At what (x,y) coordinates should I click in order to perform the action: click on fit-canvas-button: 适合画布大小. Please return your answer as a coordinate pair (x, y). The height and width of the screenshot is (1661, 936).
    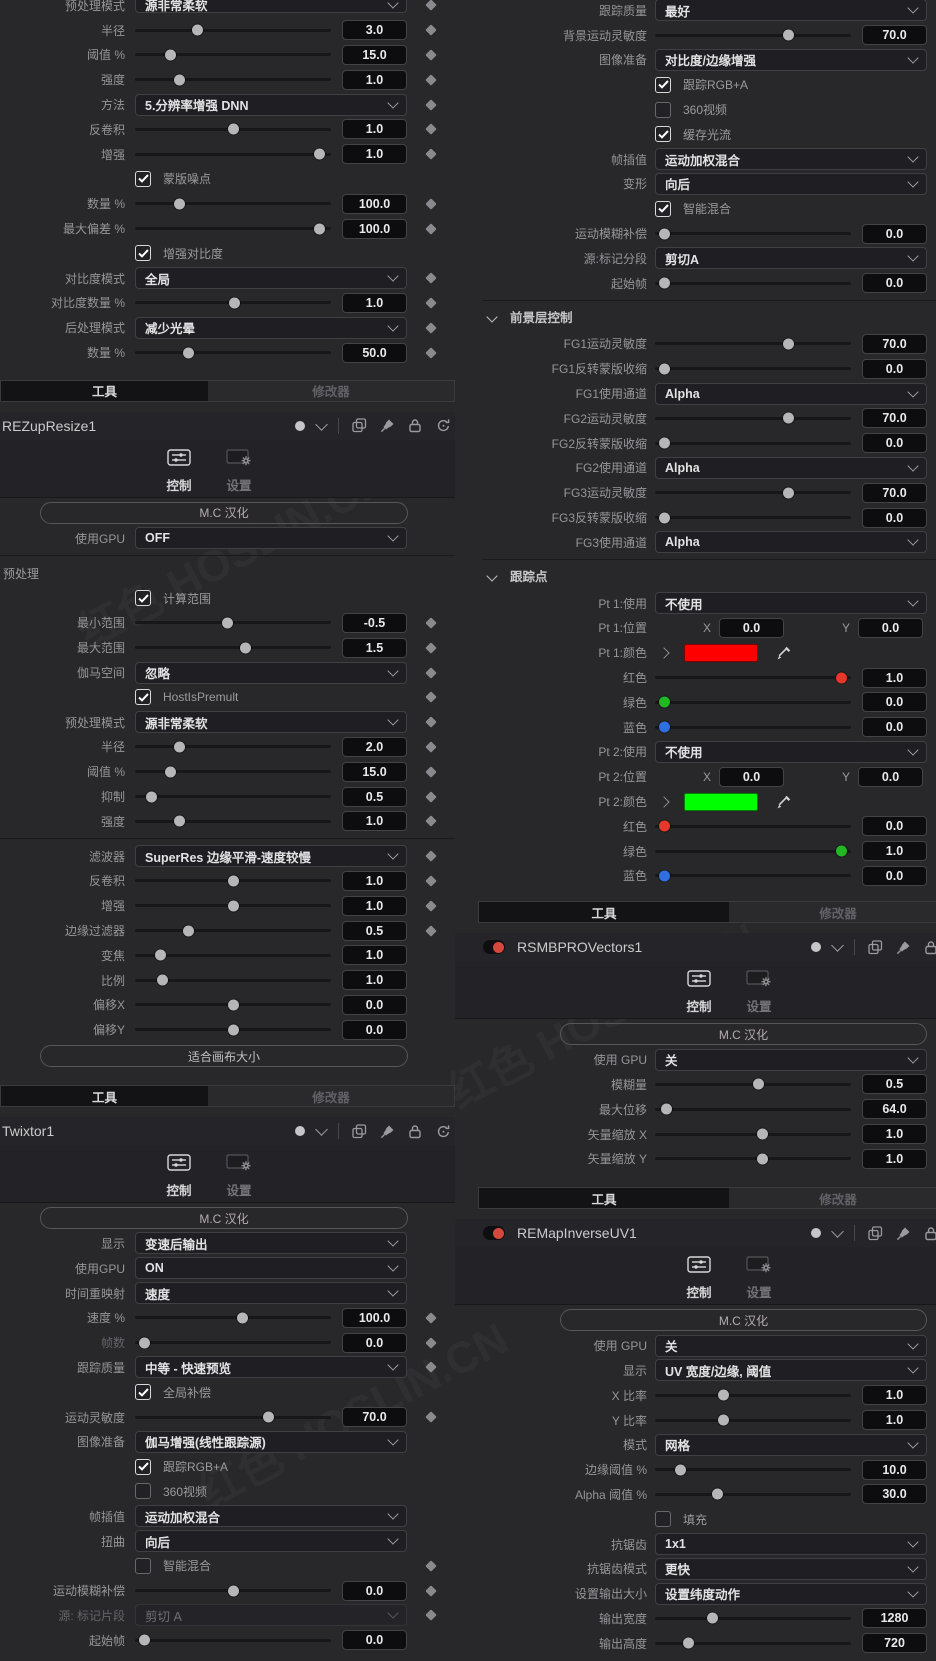
    Looking at the image, I should click on (224, 1056).